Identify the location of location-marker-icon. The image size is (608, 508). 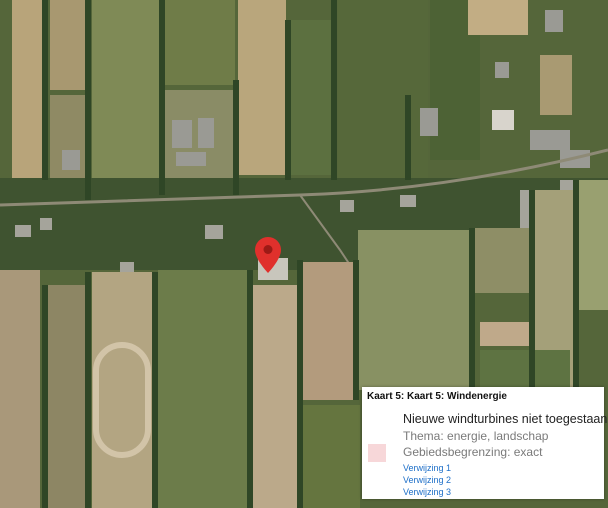
(268, 255).